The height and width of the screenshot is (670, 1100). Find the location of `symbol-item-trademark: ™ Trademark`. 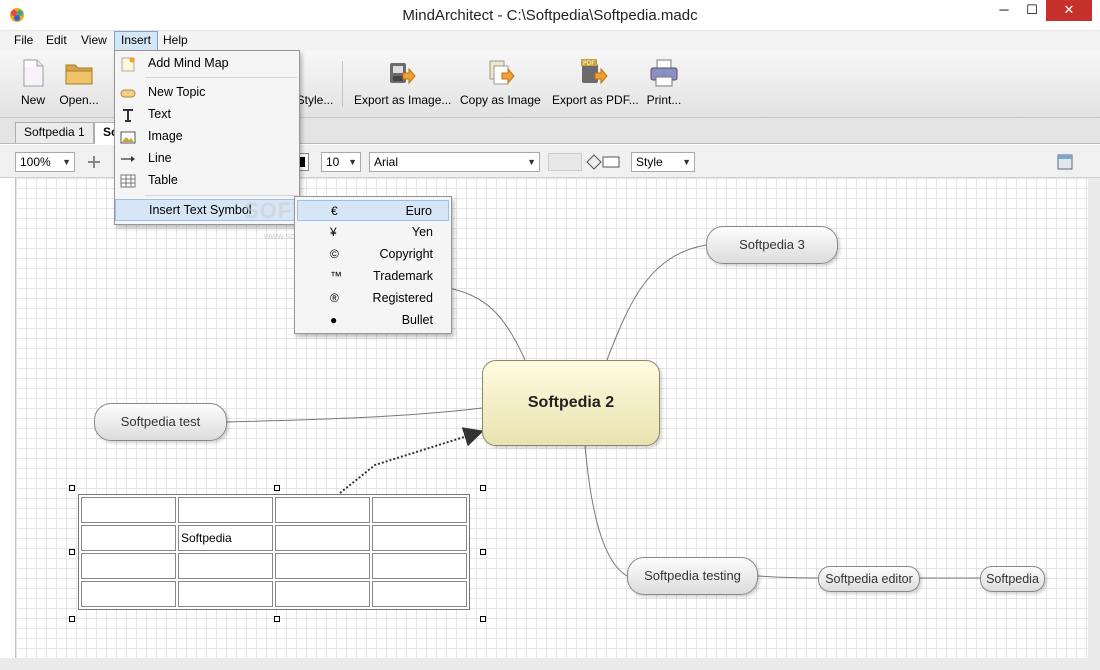

symbol-item-trademark: ™ Trademark is located at coordinates (373, 276).